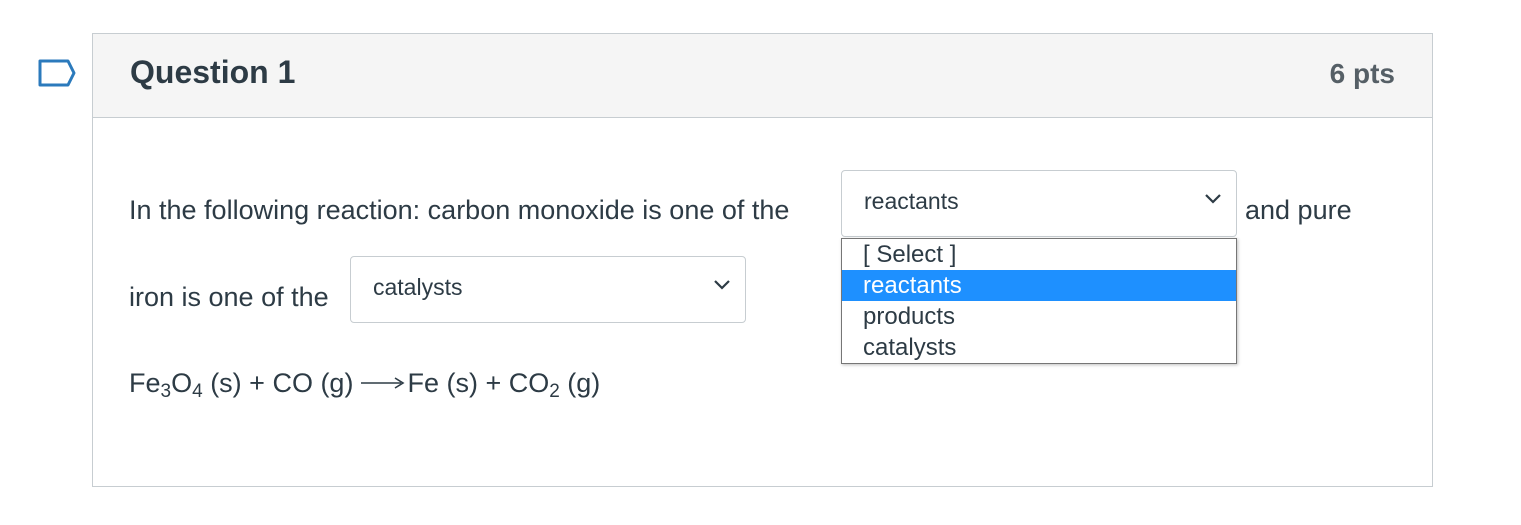  Describe the element at coordinates (1039, 254) in the screenshot. I see `dropdown-option: [ Select ]` at that location.